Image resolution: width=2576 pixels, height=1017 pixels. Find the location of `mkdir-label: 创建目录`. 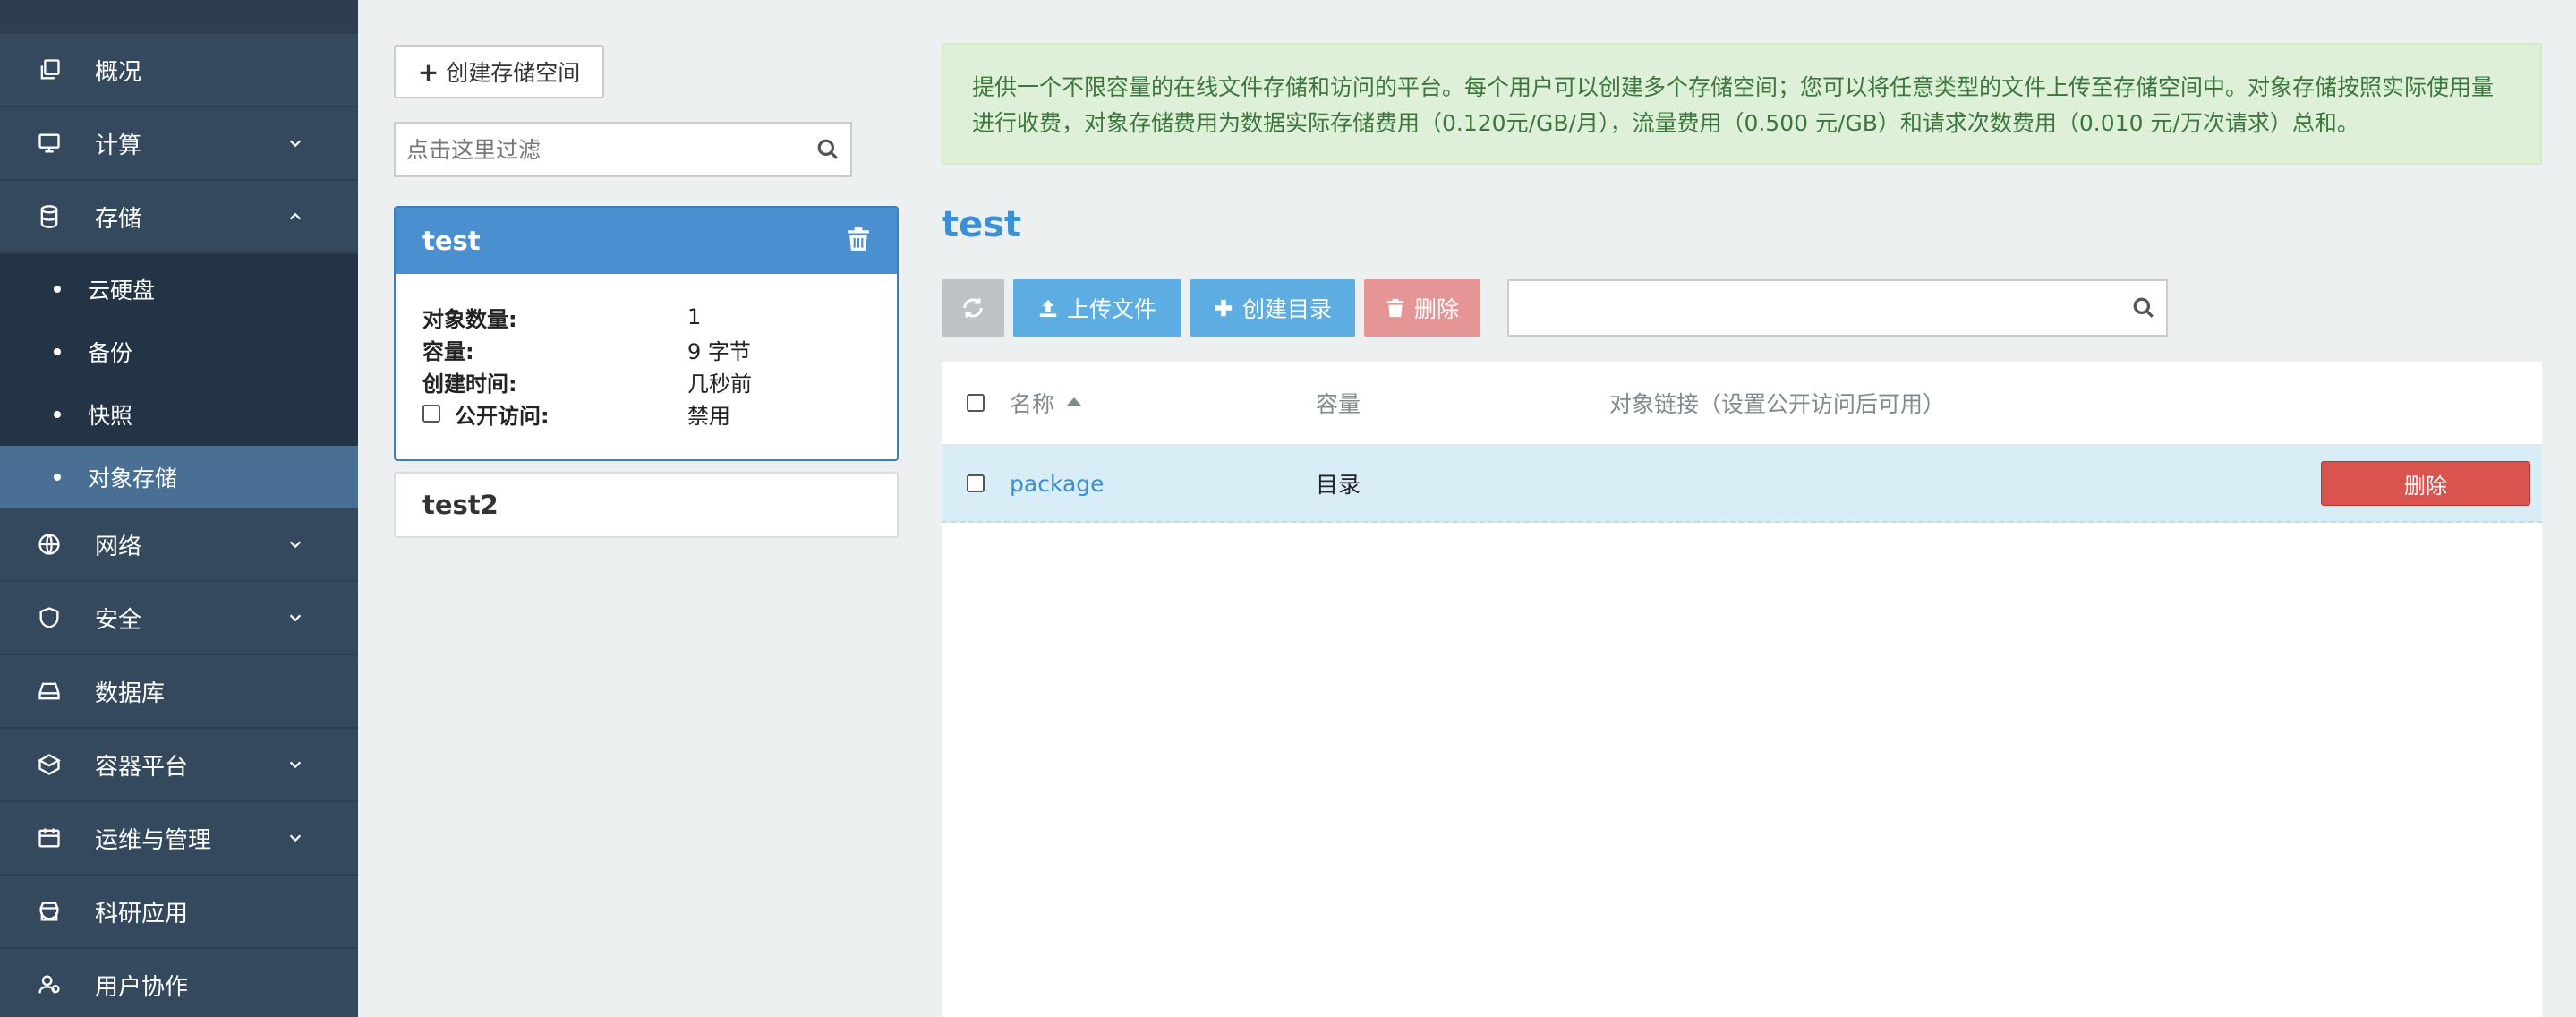

mkdir-label: 创建目录 is located at coordinates (1286, 309).